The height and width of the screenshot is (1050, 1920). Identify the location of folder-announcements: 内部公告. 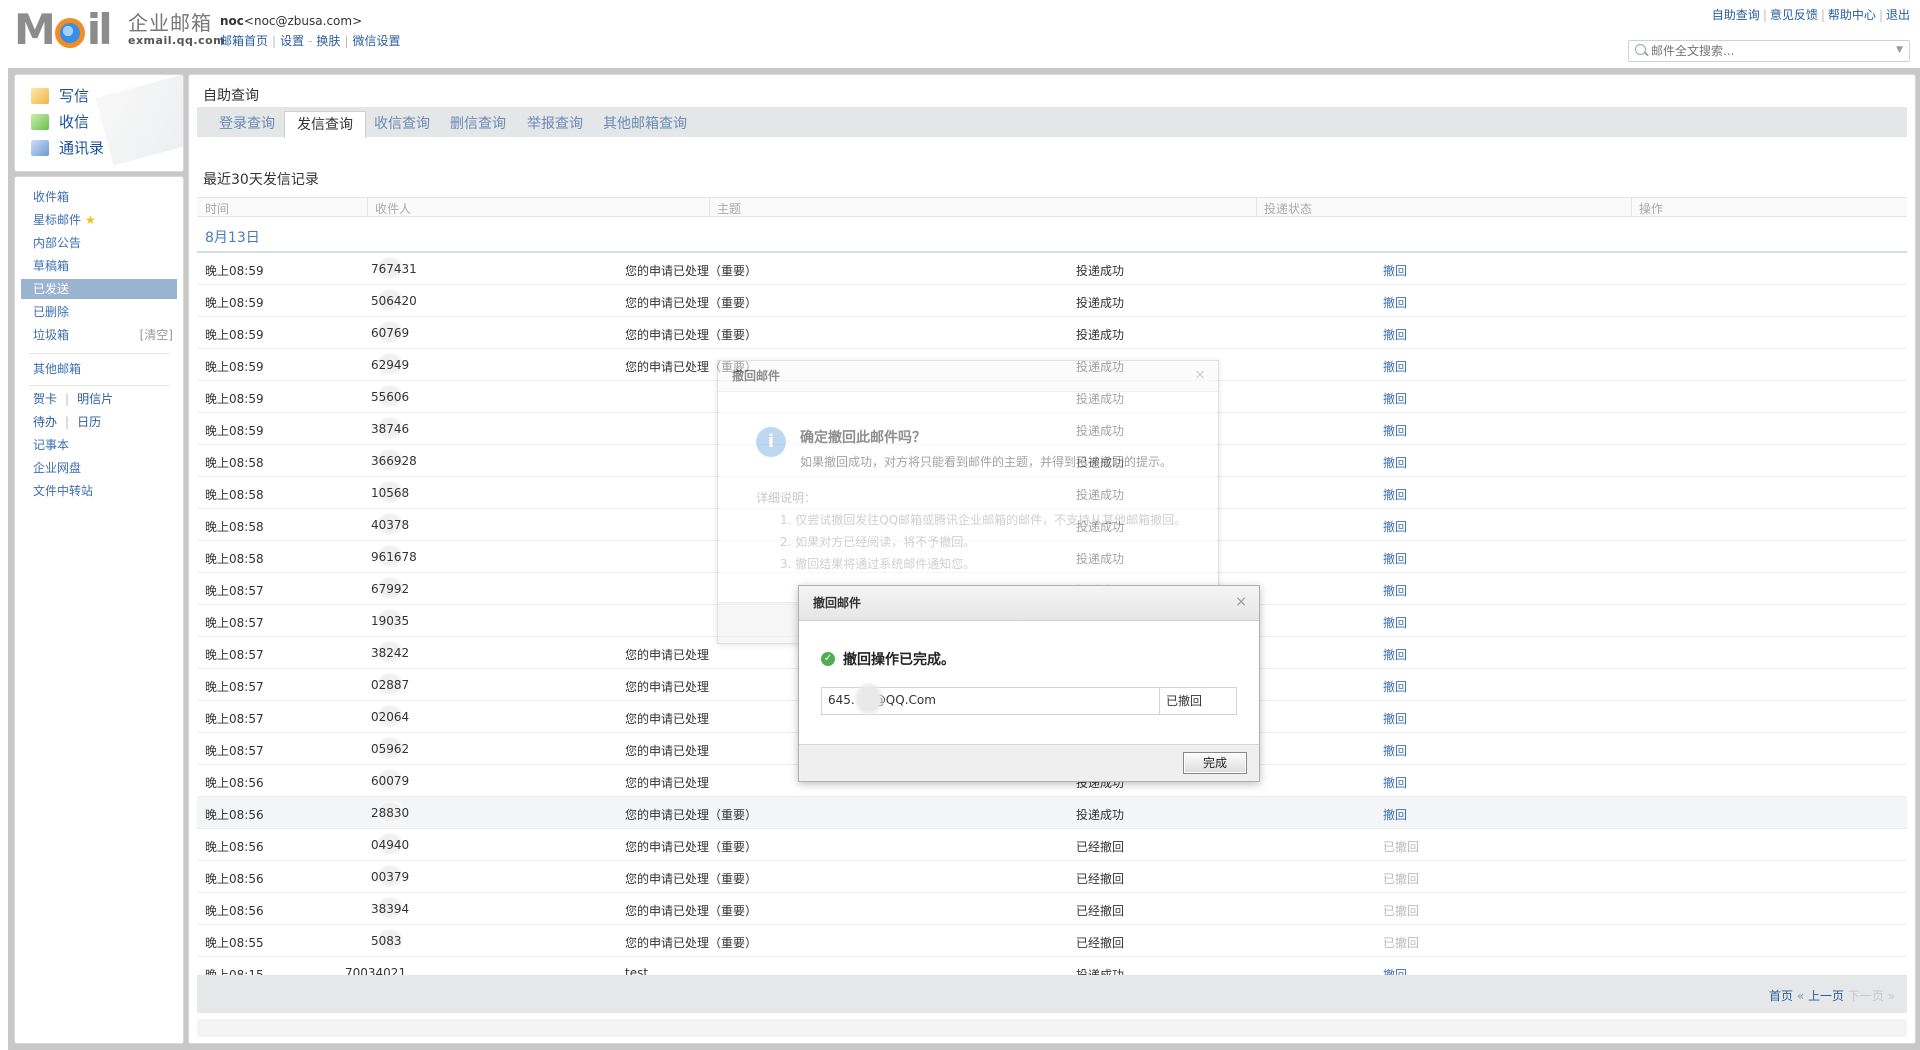
(99, 243).